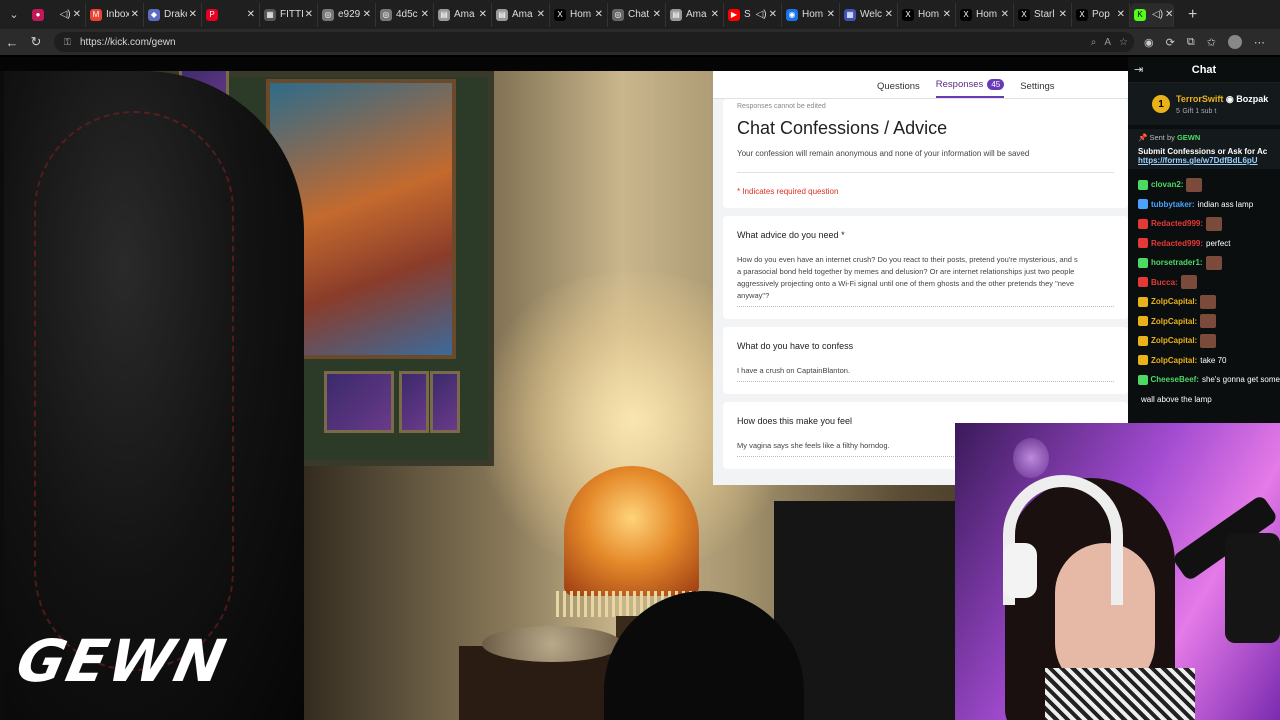 The image size is (1280, 720). What do you see at coordinates (69, 42) in the screenshot?
I see `site-info-icon: ⚿` at bounding box center [69, 42].